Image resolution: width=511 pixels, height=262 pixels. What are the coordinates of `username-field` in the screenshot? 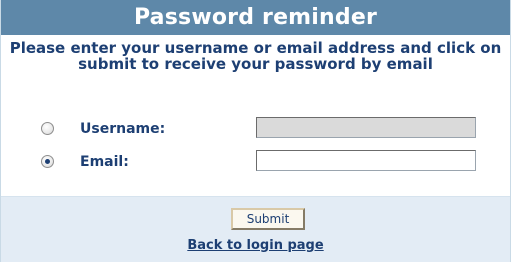 It's located at (366, 127).